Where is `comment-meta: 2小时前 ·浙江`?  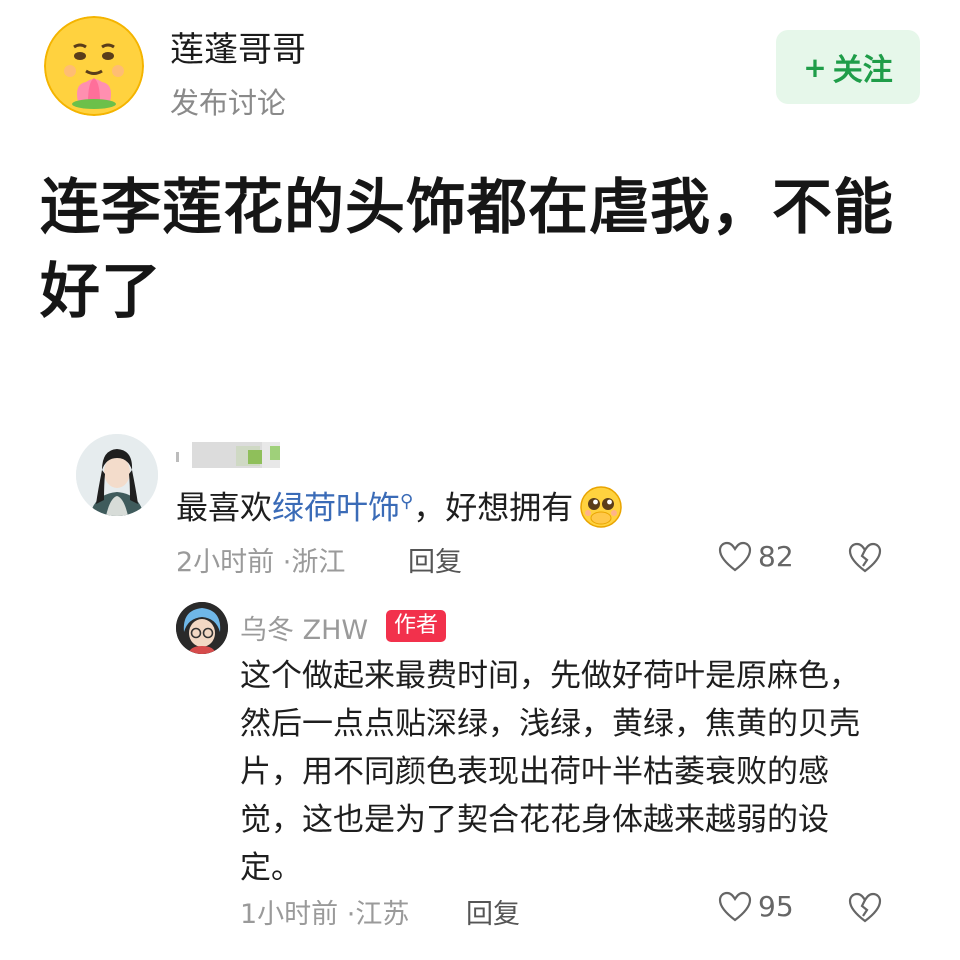 comment-meta: 2小时前 ·浙江 is located at coordinates (260, 559).